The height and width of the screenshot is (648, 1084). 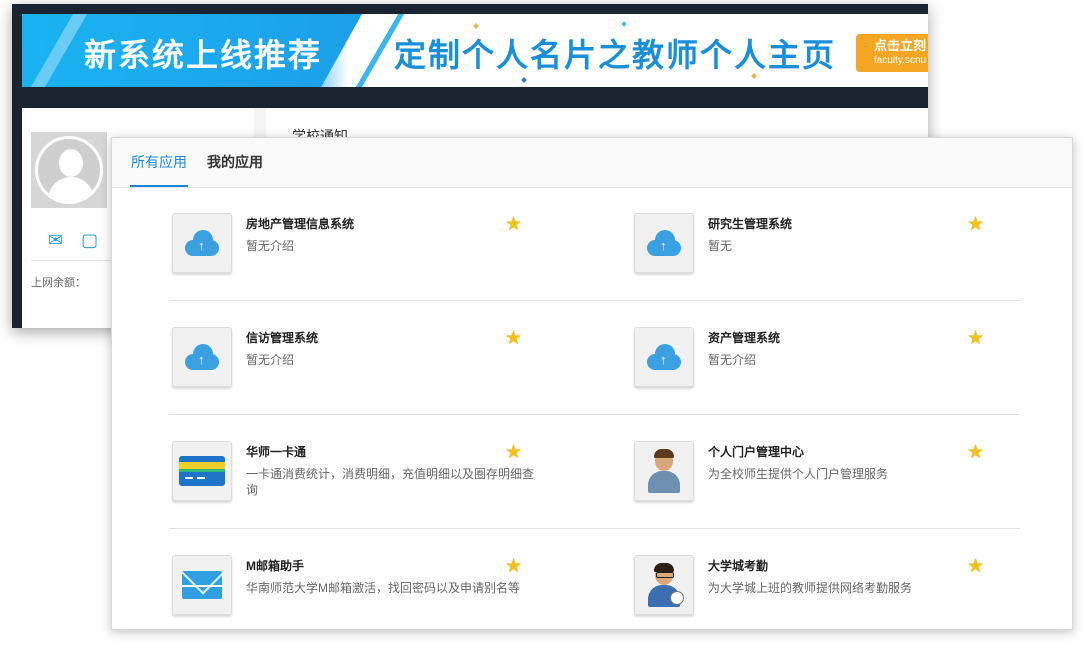 What do you see at coordinates (369, 579) in the screenshot?
I see `app-item: M邮箱助手 华南师范大学M邮箱激活，找回密码以及申请别名等 ★` at bounding box center [369, 579].